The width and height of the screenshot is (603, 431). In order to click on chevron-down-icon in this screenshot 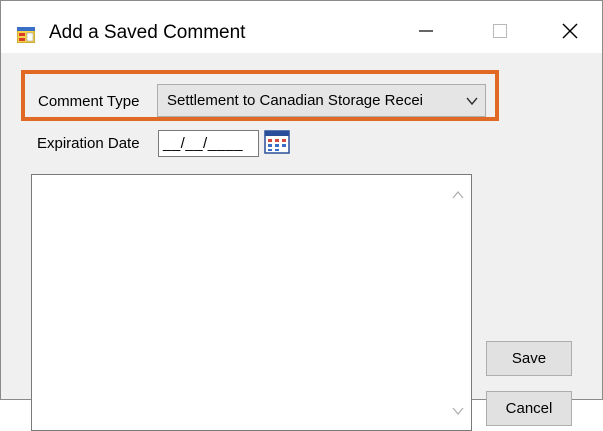, I will do `click(472, 101)`.